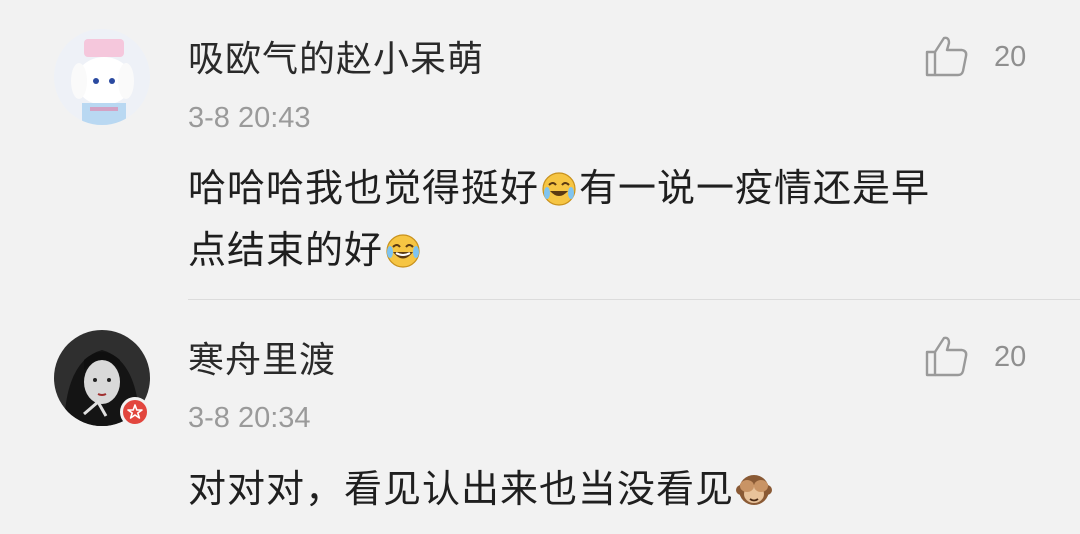 The width and height of the screenshot is (1080, 534). Describe the element at coordinates (249, 118) in the screenshot. I see `comment-timestamp: 3-8 20:43` at that location.